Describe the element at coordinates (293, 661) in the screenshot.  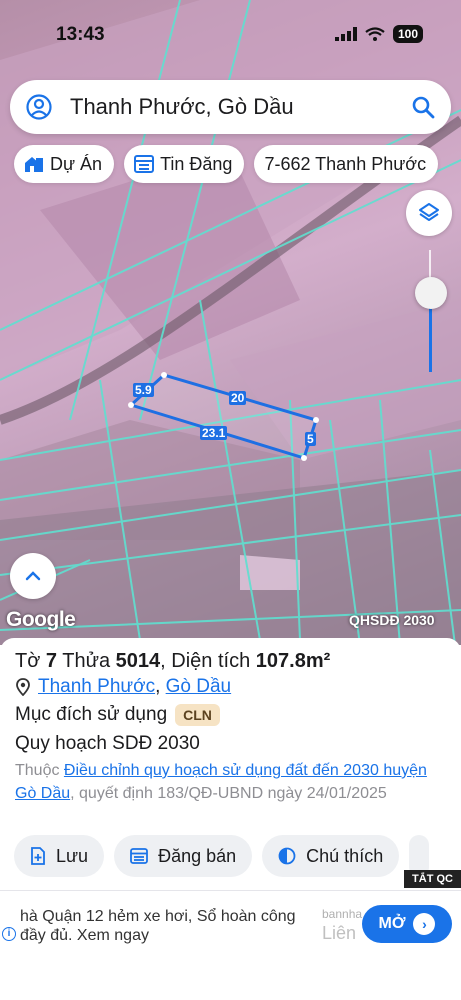
I see `area-value: 107.8m²` at that location.